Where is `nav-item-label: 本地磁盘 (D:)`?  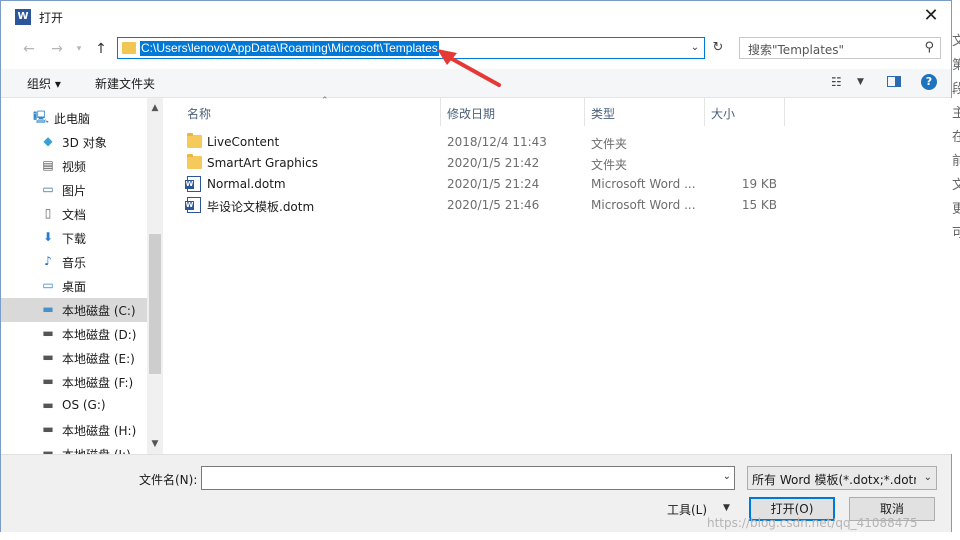
nav-item-label: 本地磁盘 (D:) is located at coordinates (99, 335).